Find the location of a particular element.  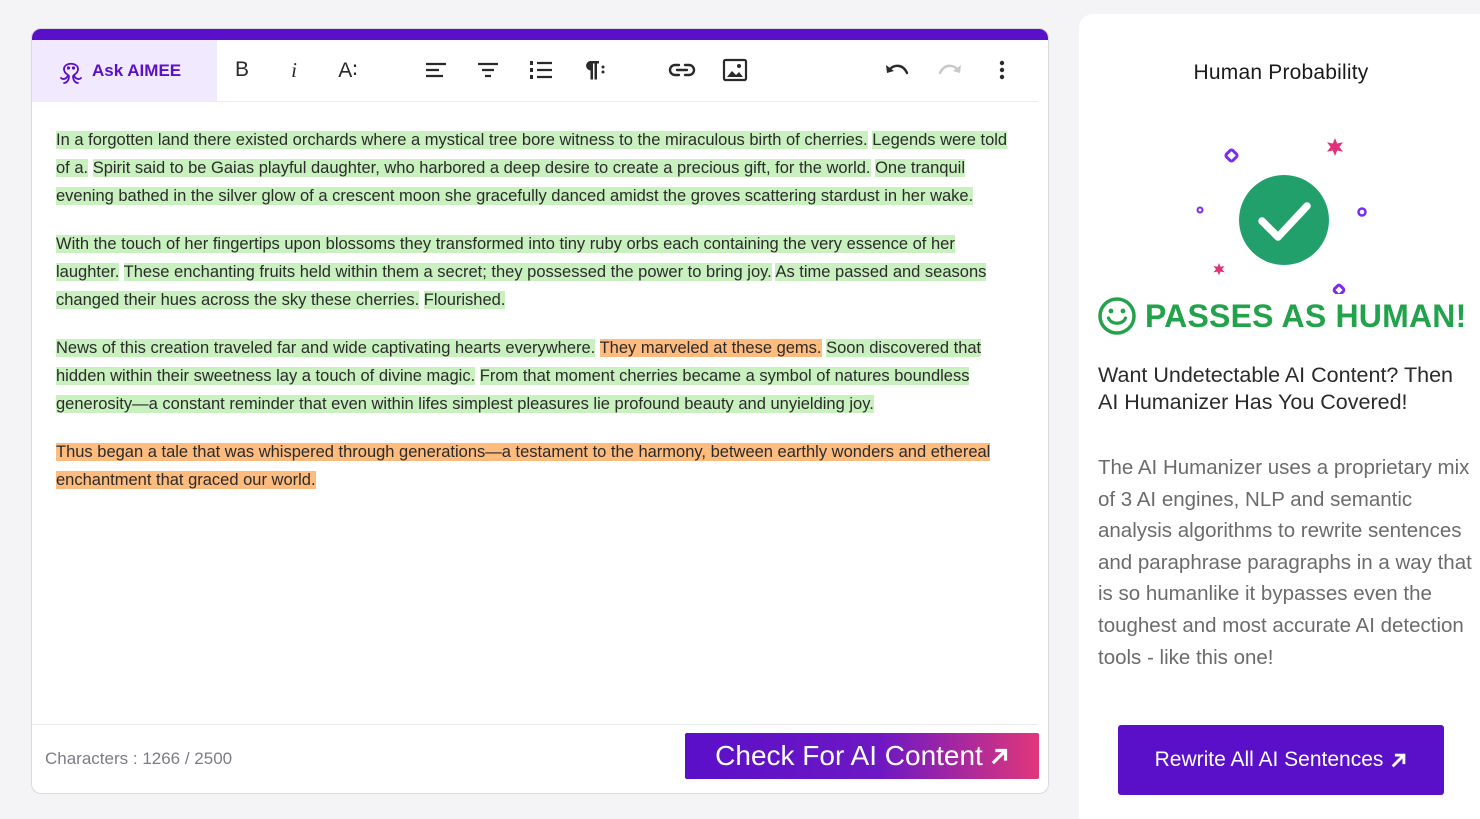

bold-icon: B is located at coordinates (241, 69).